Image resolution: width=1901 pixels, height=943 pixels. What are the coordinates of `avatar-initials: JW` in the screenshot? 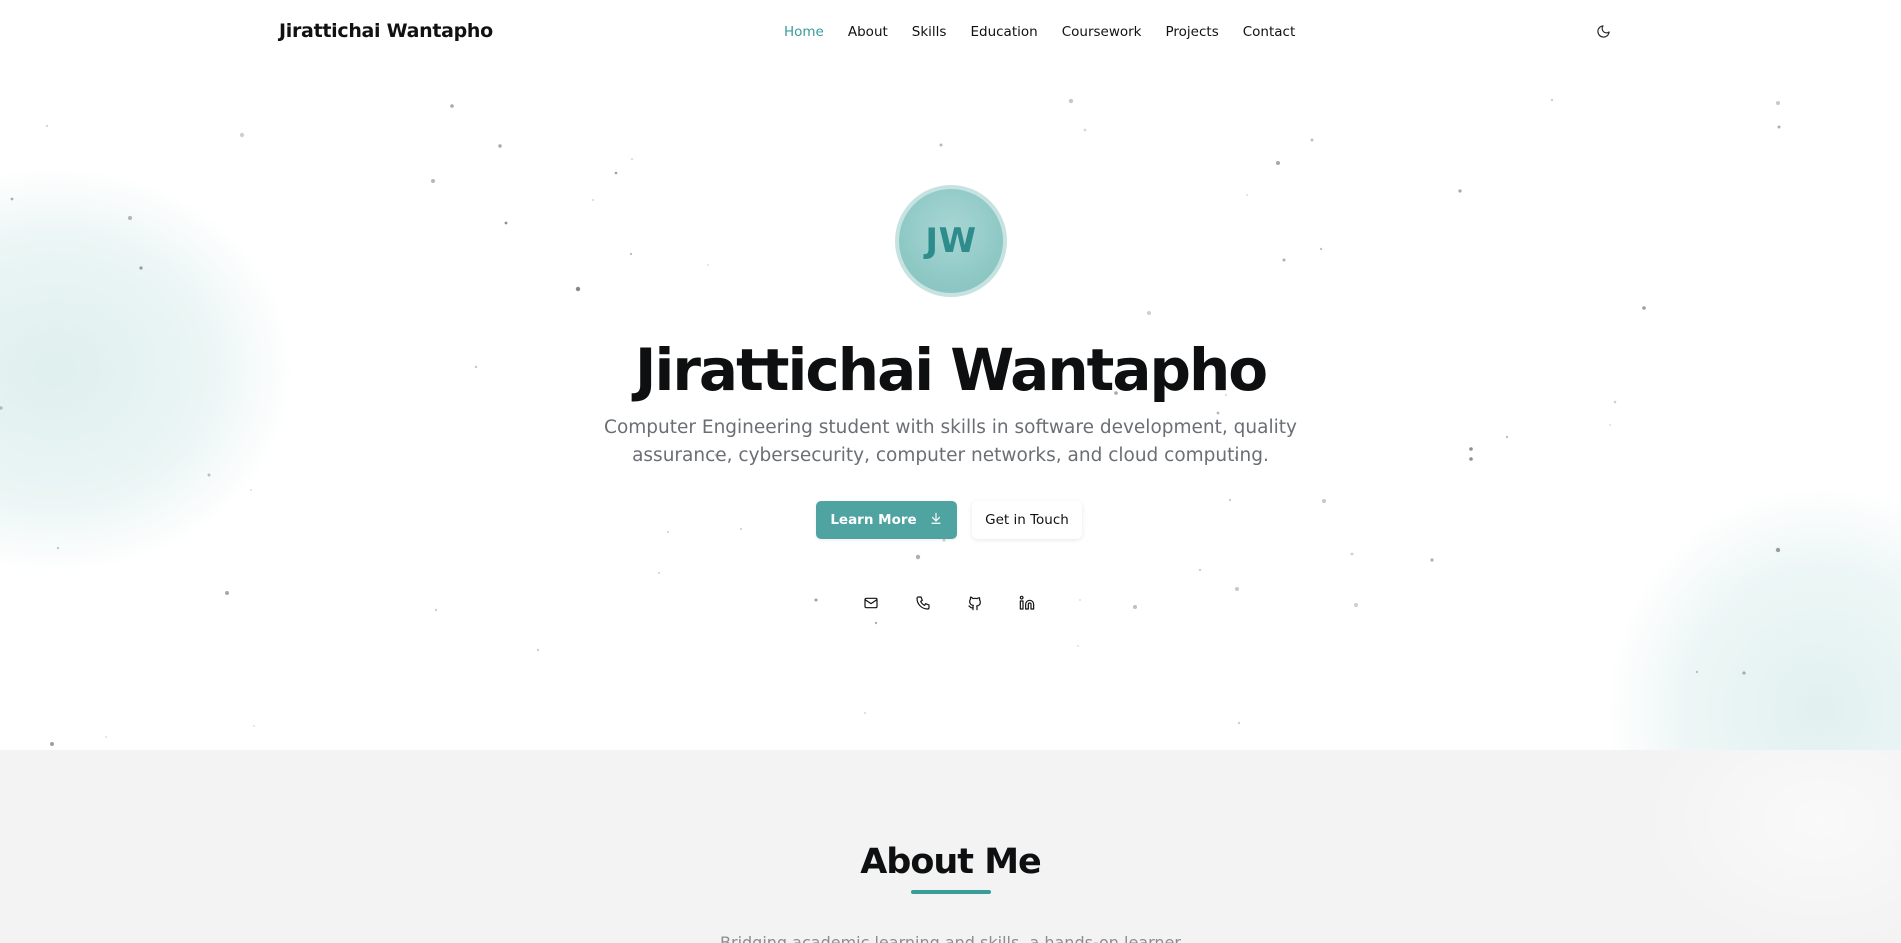 It's located at (951, 241).